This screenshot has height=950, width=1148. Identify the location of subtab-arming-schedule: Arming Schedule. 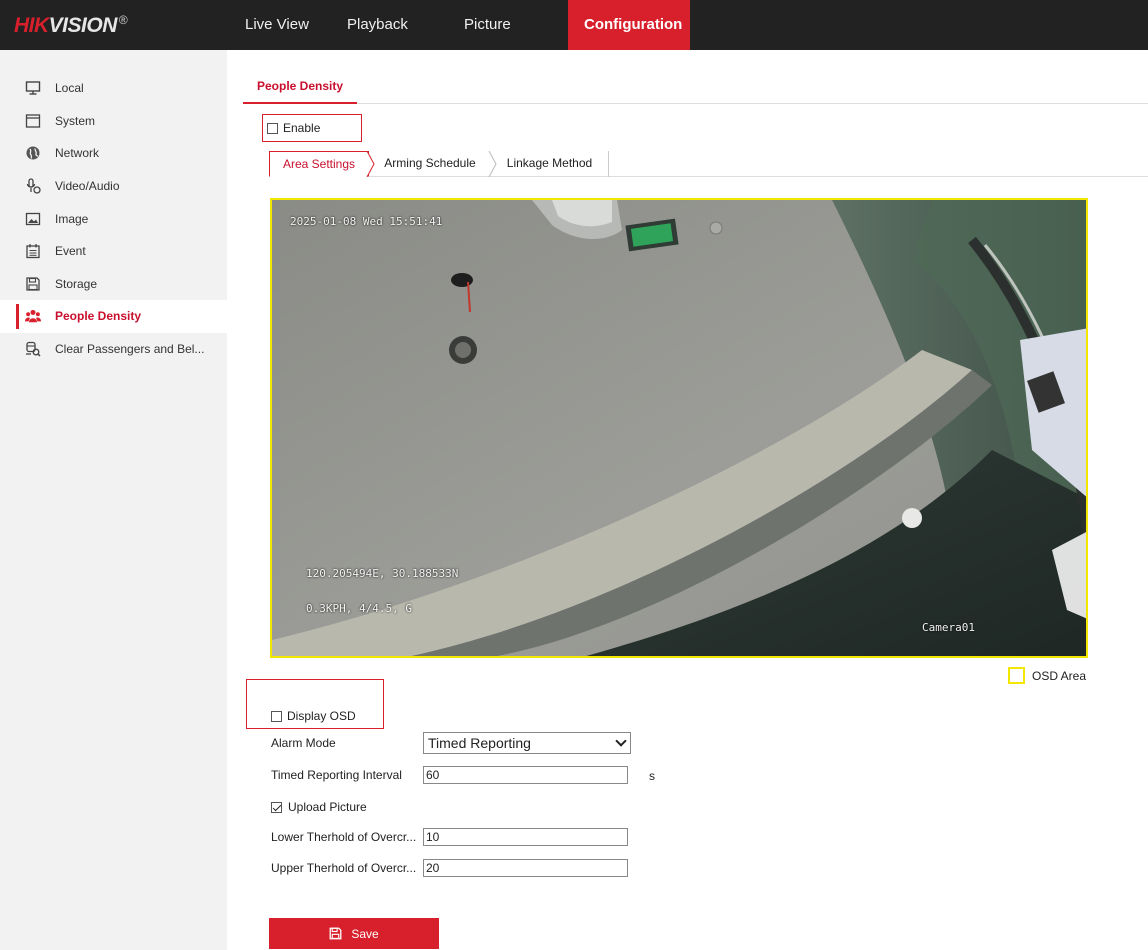
(430, 164).